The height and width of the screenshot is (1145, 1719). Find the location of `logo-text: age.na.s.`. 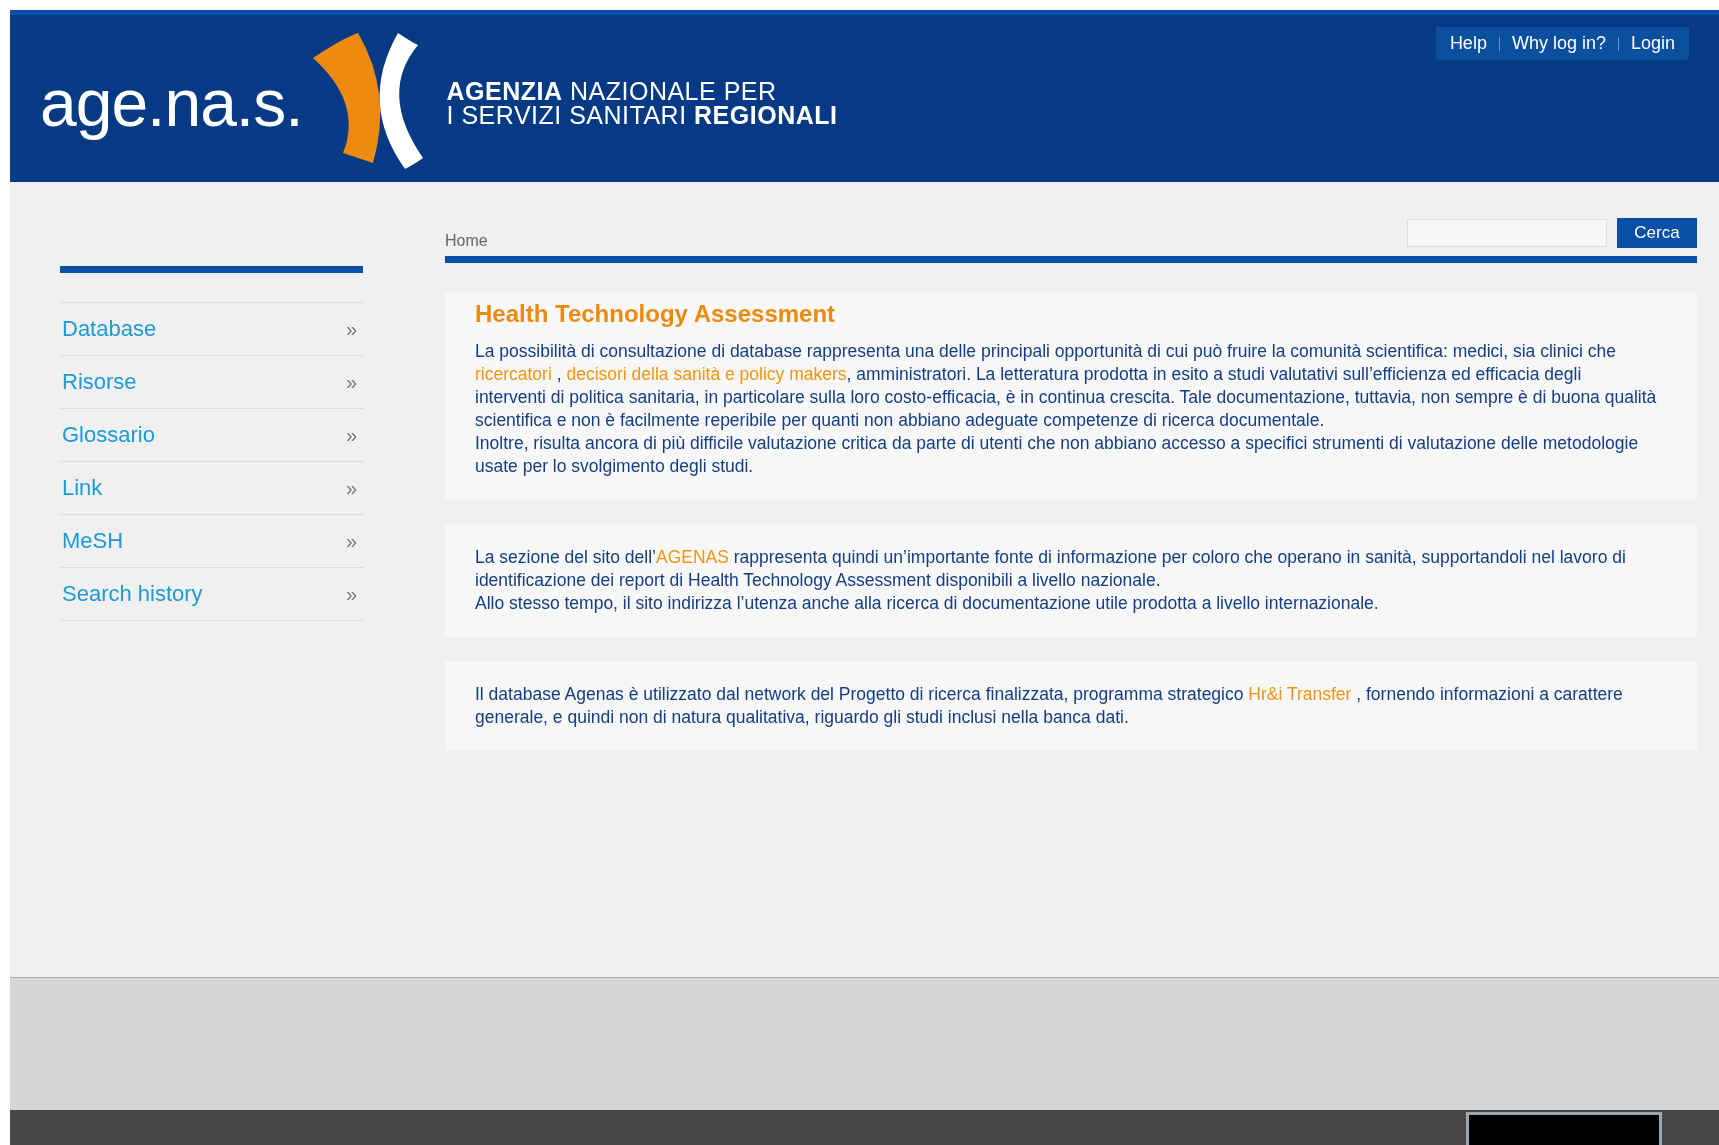

logo-text: age.na.s. is located at coordinates (171, 103).